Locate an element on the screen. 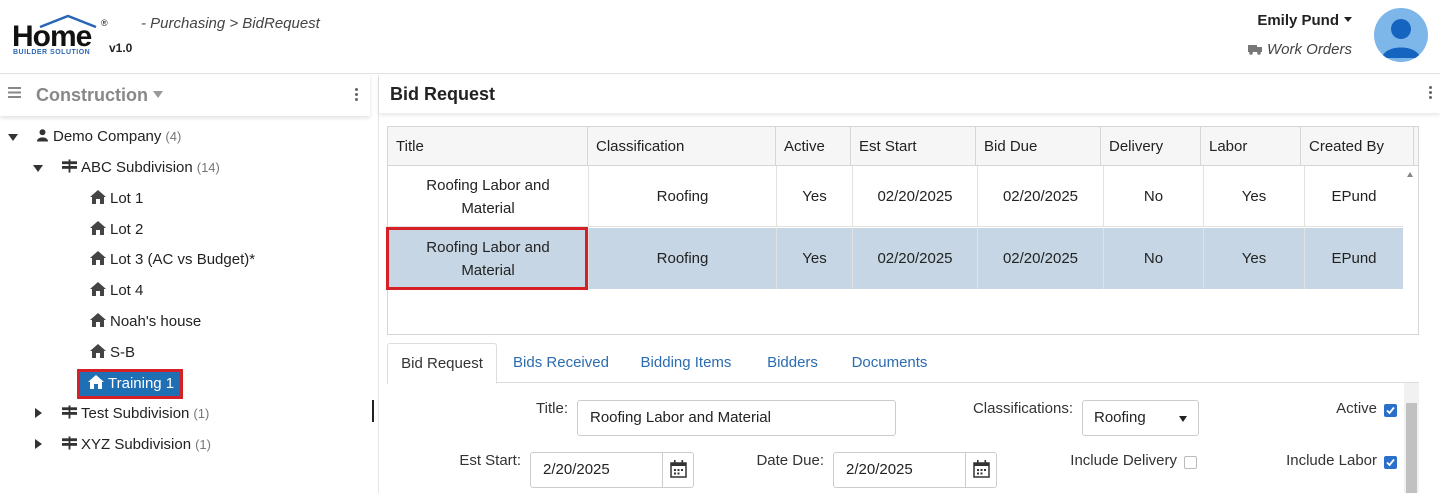  tree-node-lot: Lot 4 is located at coordinates (116, 291).